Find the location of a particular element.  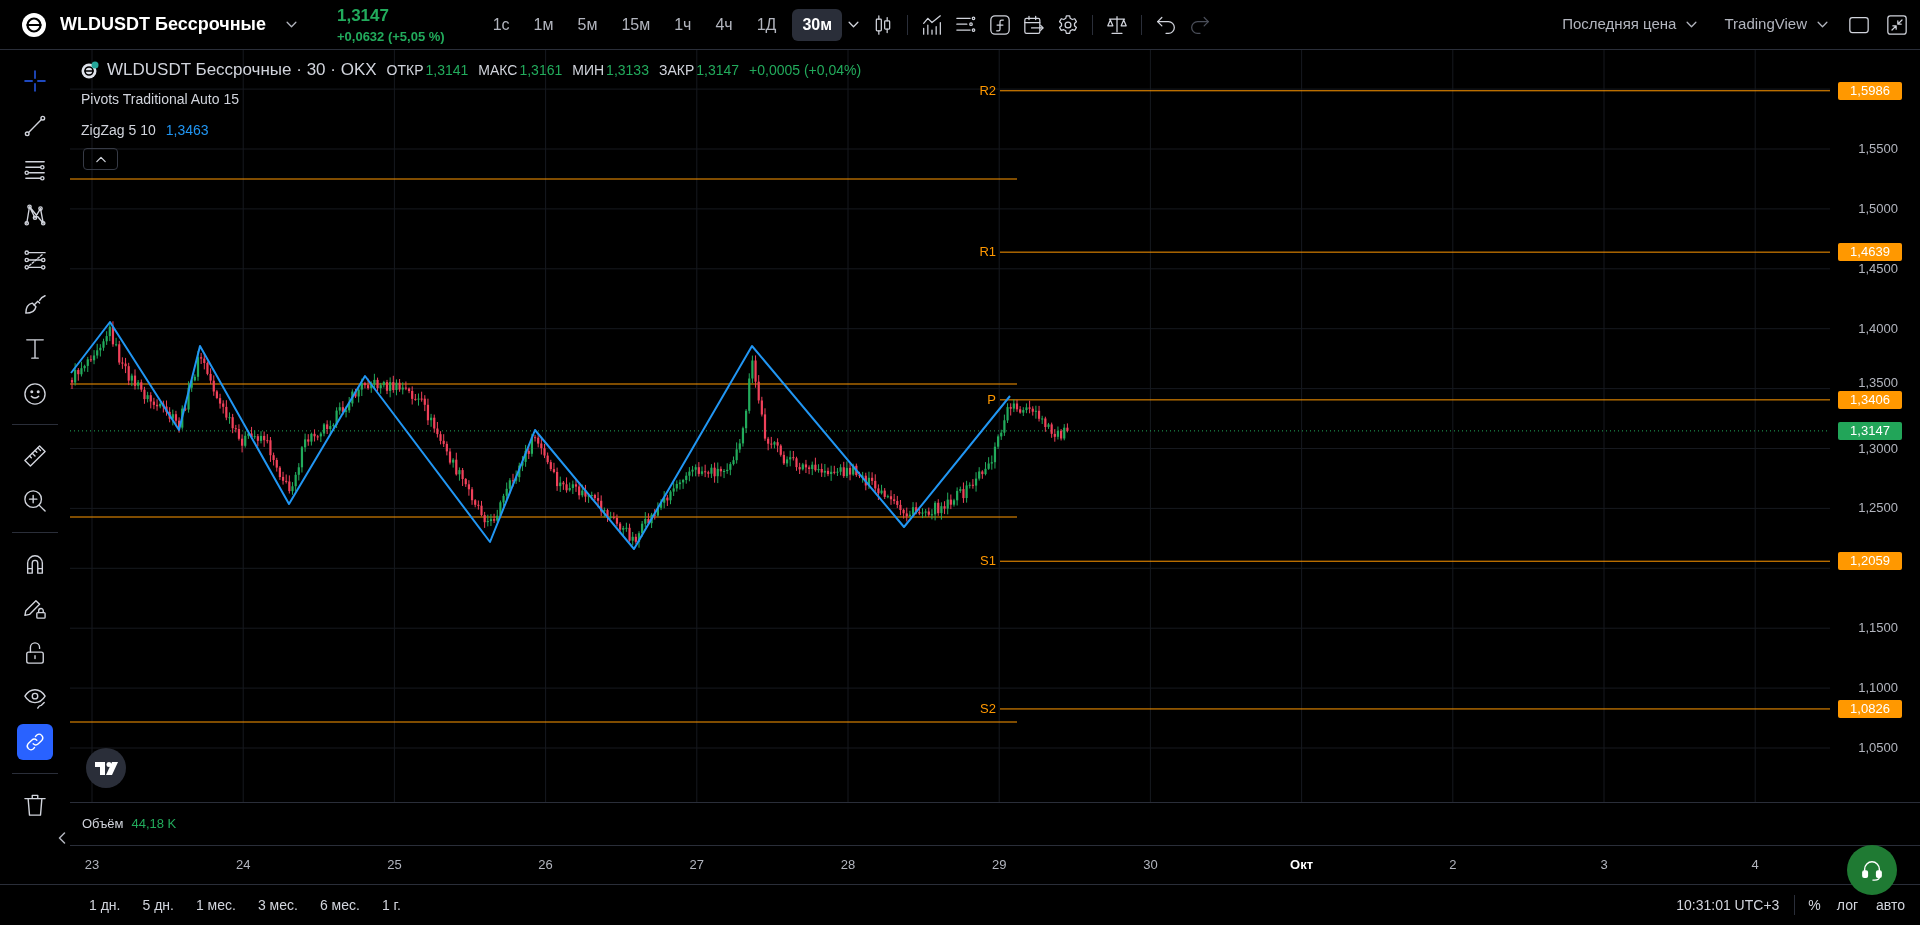

range-button: 5 дн. is located at coordinates (158, 905).